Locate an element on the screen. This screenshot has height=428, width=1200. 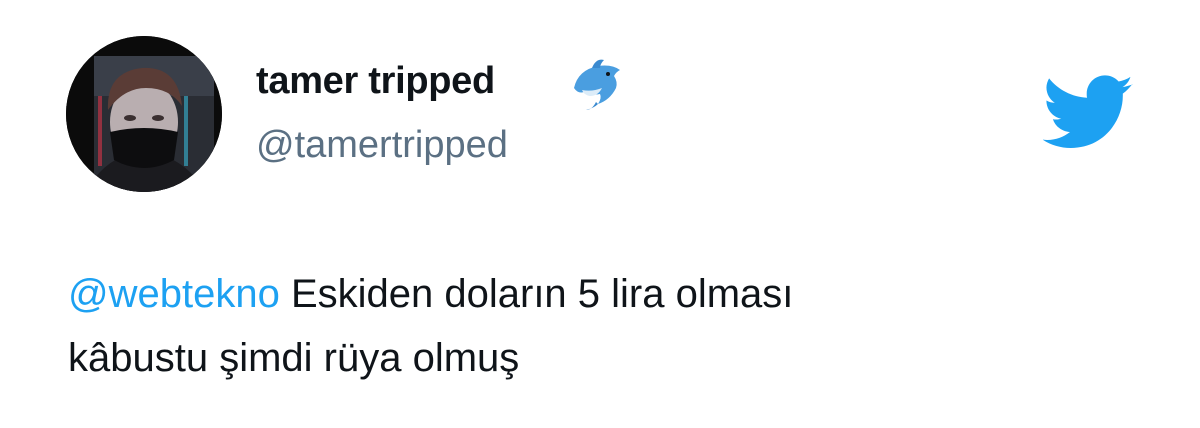
author-handle: @tamertripped is located at coordinates (382, 145).